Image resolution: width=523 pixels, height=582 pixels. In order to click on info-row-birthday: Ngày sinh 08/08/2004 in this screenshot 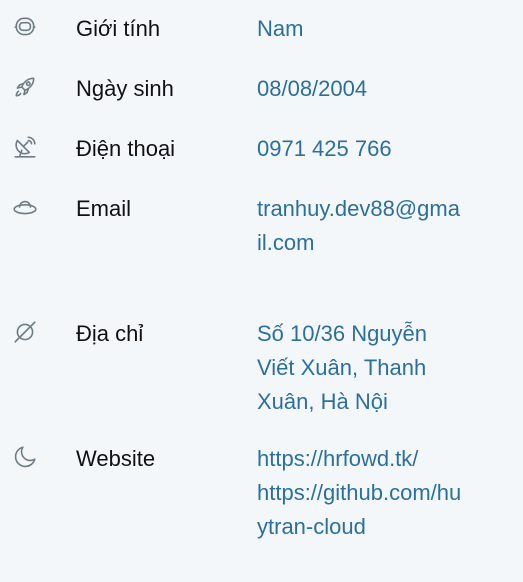, I will do `click(261, 102)`.